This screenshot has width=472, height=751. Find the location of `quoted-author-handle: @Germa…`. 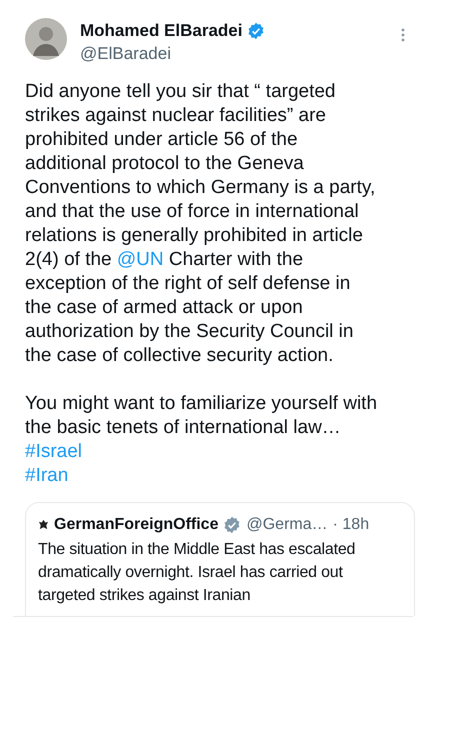

quoted-author-handle: @Germa… is located at coordinates (287, 524).